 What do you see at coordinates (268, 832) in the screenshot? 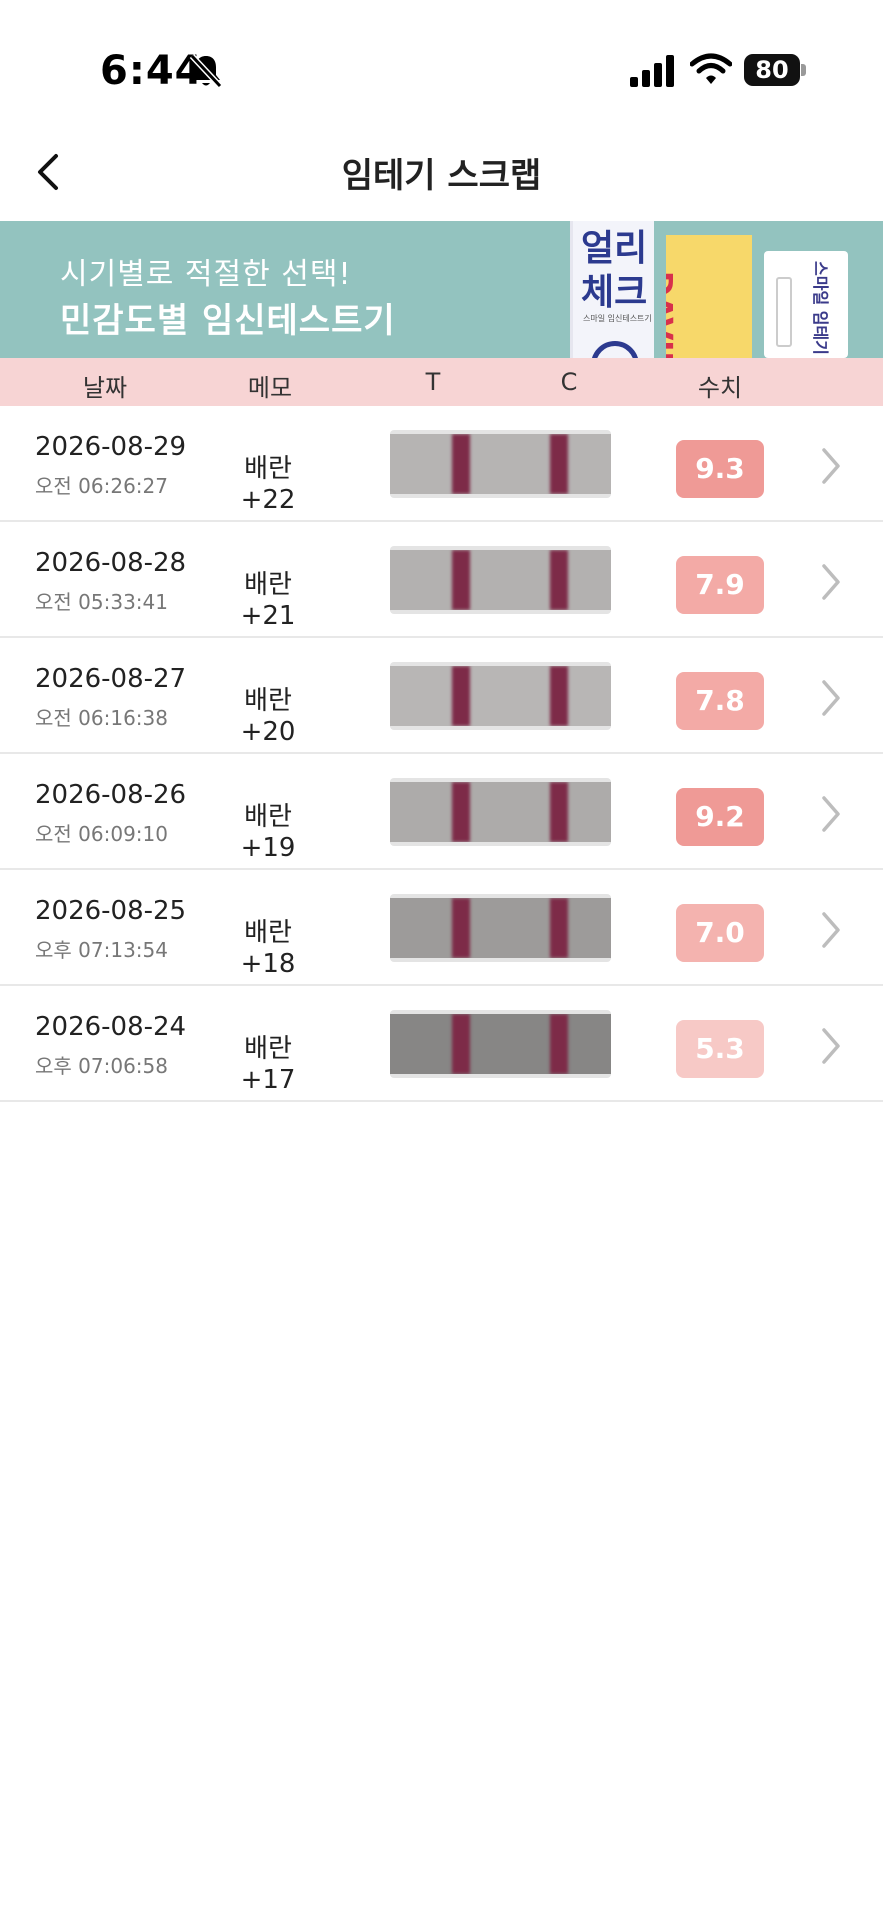
I see `item-memo: 배란+19` at bounding box center [268, 832].